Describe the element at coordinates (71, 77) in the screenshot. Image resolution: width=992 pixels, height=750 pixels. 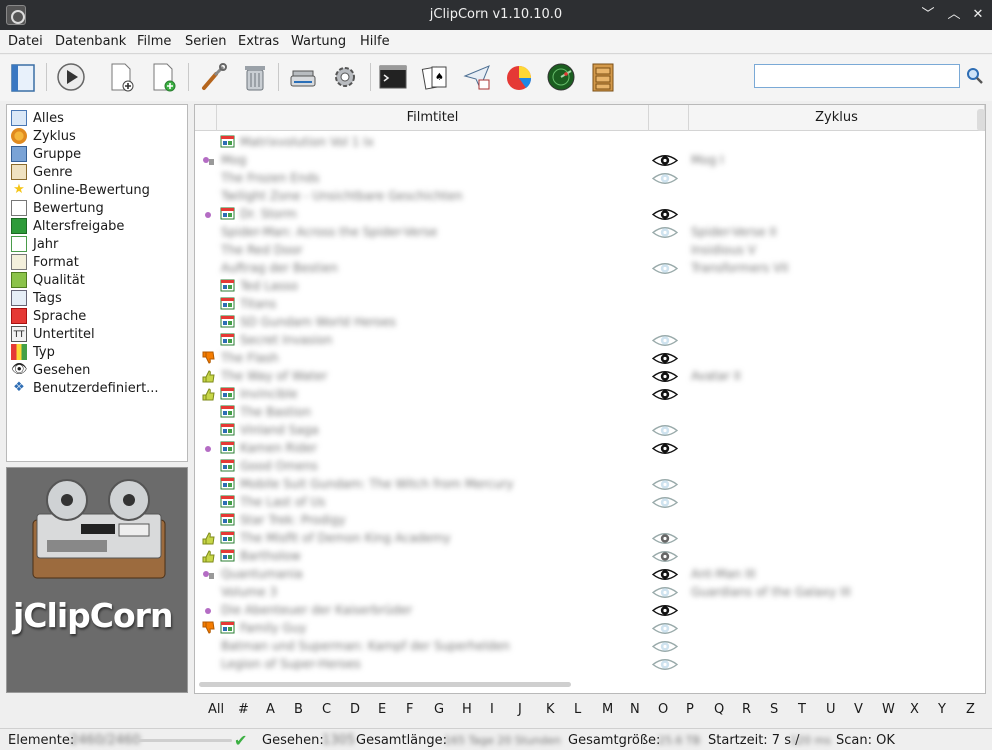
I see `play-icon` at that location.